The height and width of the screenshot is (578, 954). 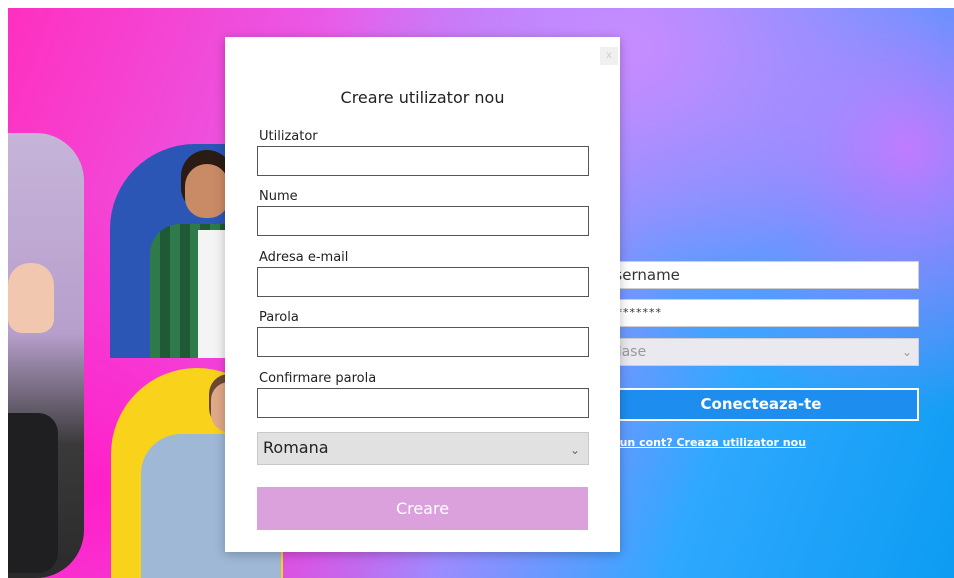 What do you see at coordinates (423, 342) in the screenshot?
I see `password-input` at bounding box center [423, 342].